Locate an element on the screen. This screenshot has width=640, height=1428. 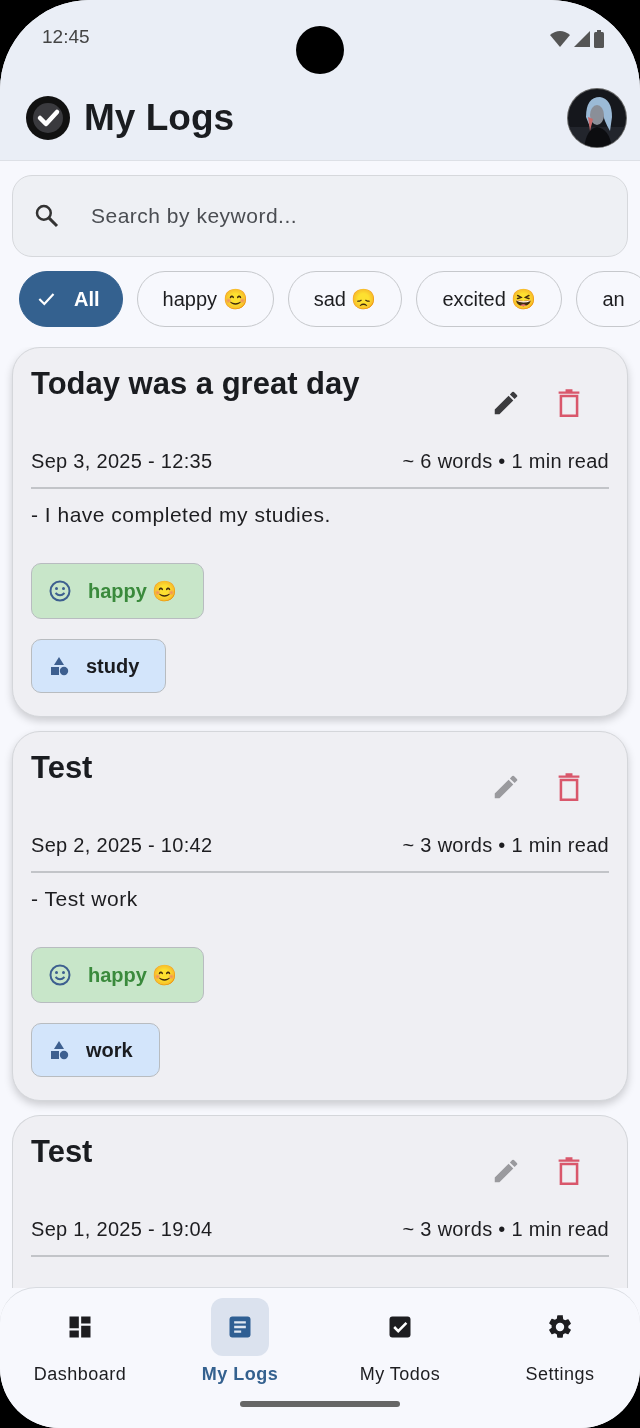
nav-item: My Todos is located at coordinates (400, 1341).